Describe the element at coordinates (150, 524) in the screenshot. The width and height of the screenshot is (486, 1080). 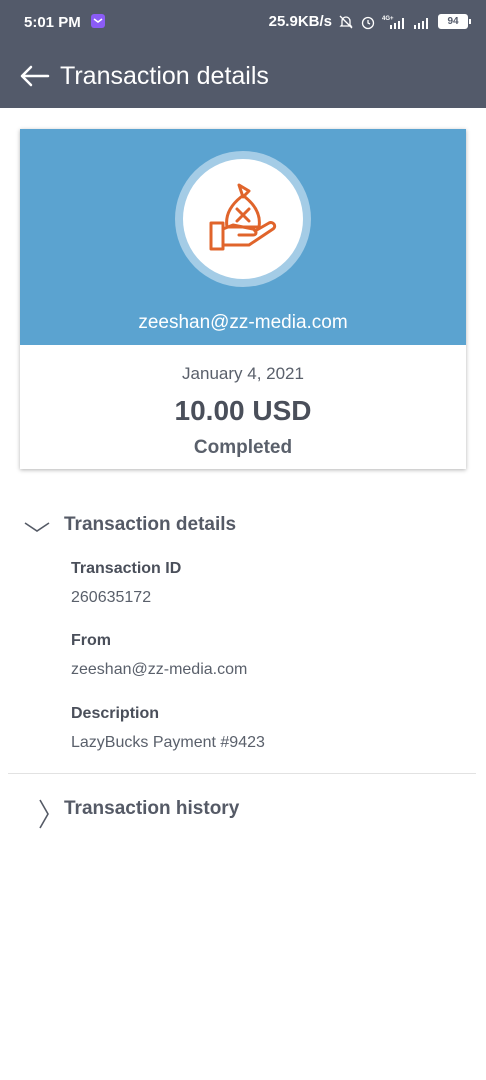
I see `transaction-details-label: Transaction details` at that location.